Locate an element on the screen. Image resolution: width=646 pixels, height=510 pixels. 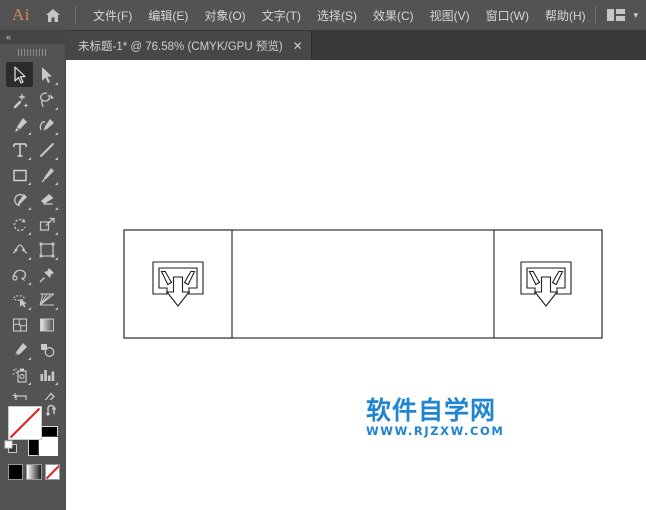
eyedropper-tool is located at coordinates (19, 349).